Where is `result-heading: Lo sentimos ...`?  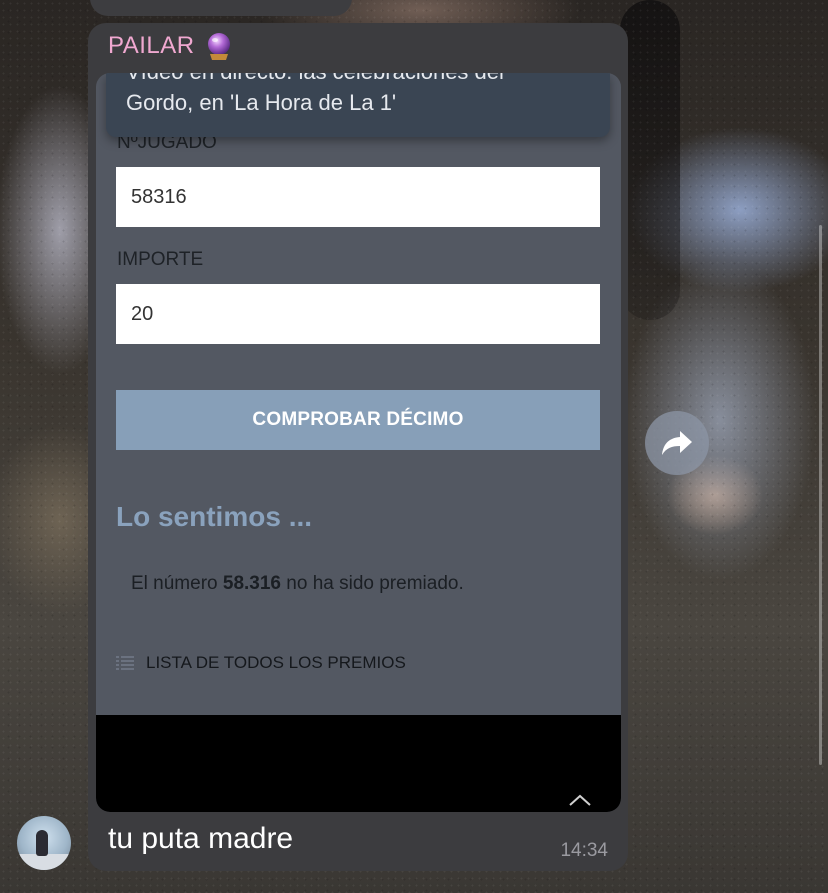
result-heading: Lo sentimos ... is located at coordinates (214, 516).